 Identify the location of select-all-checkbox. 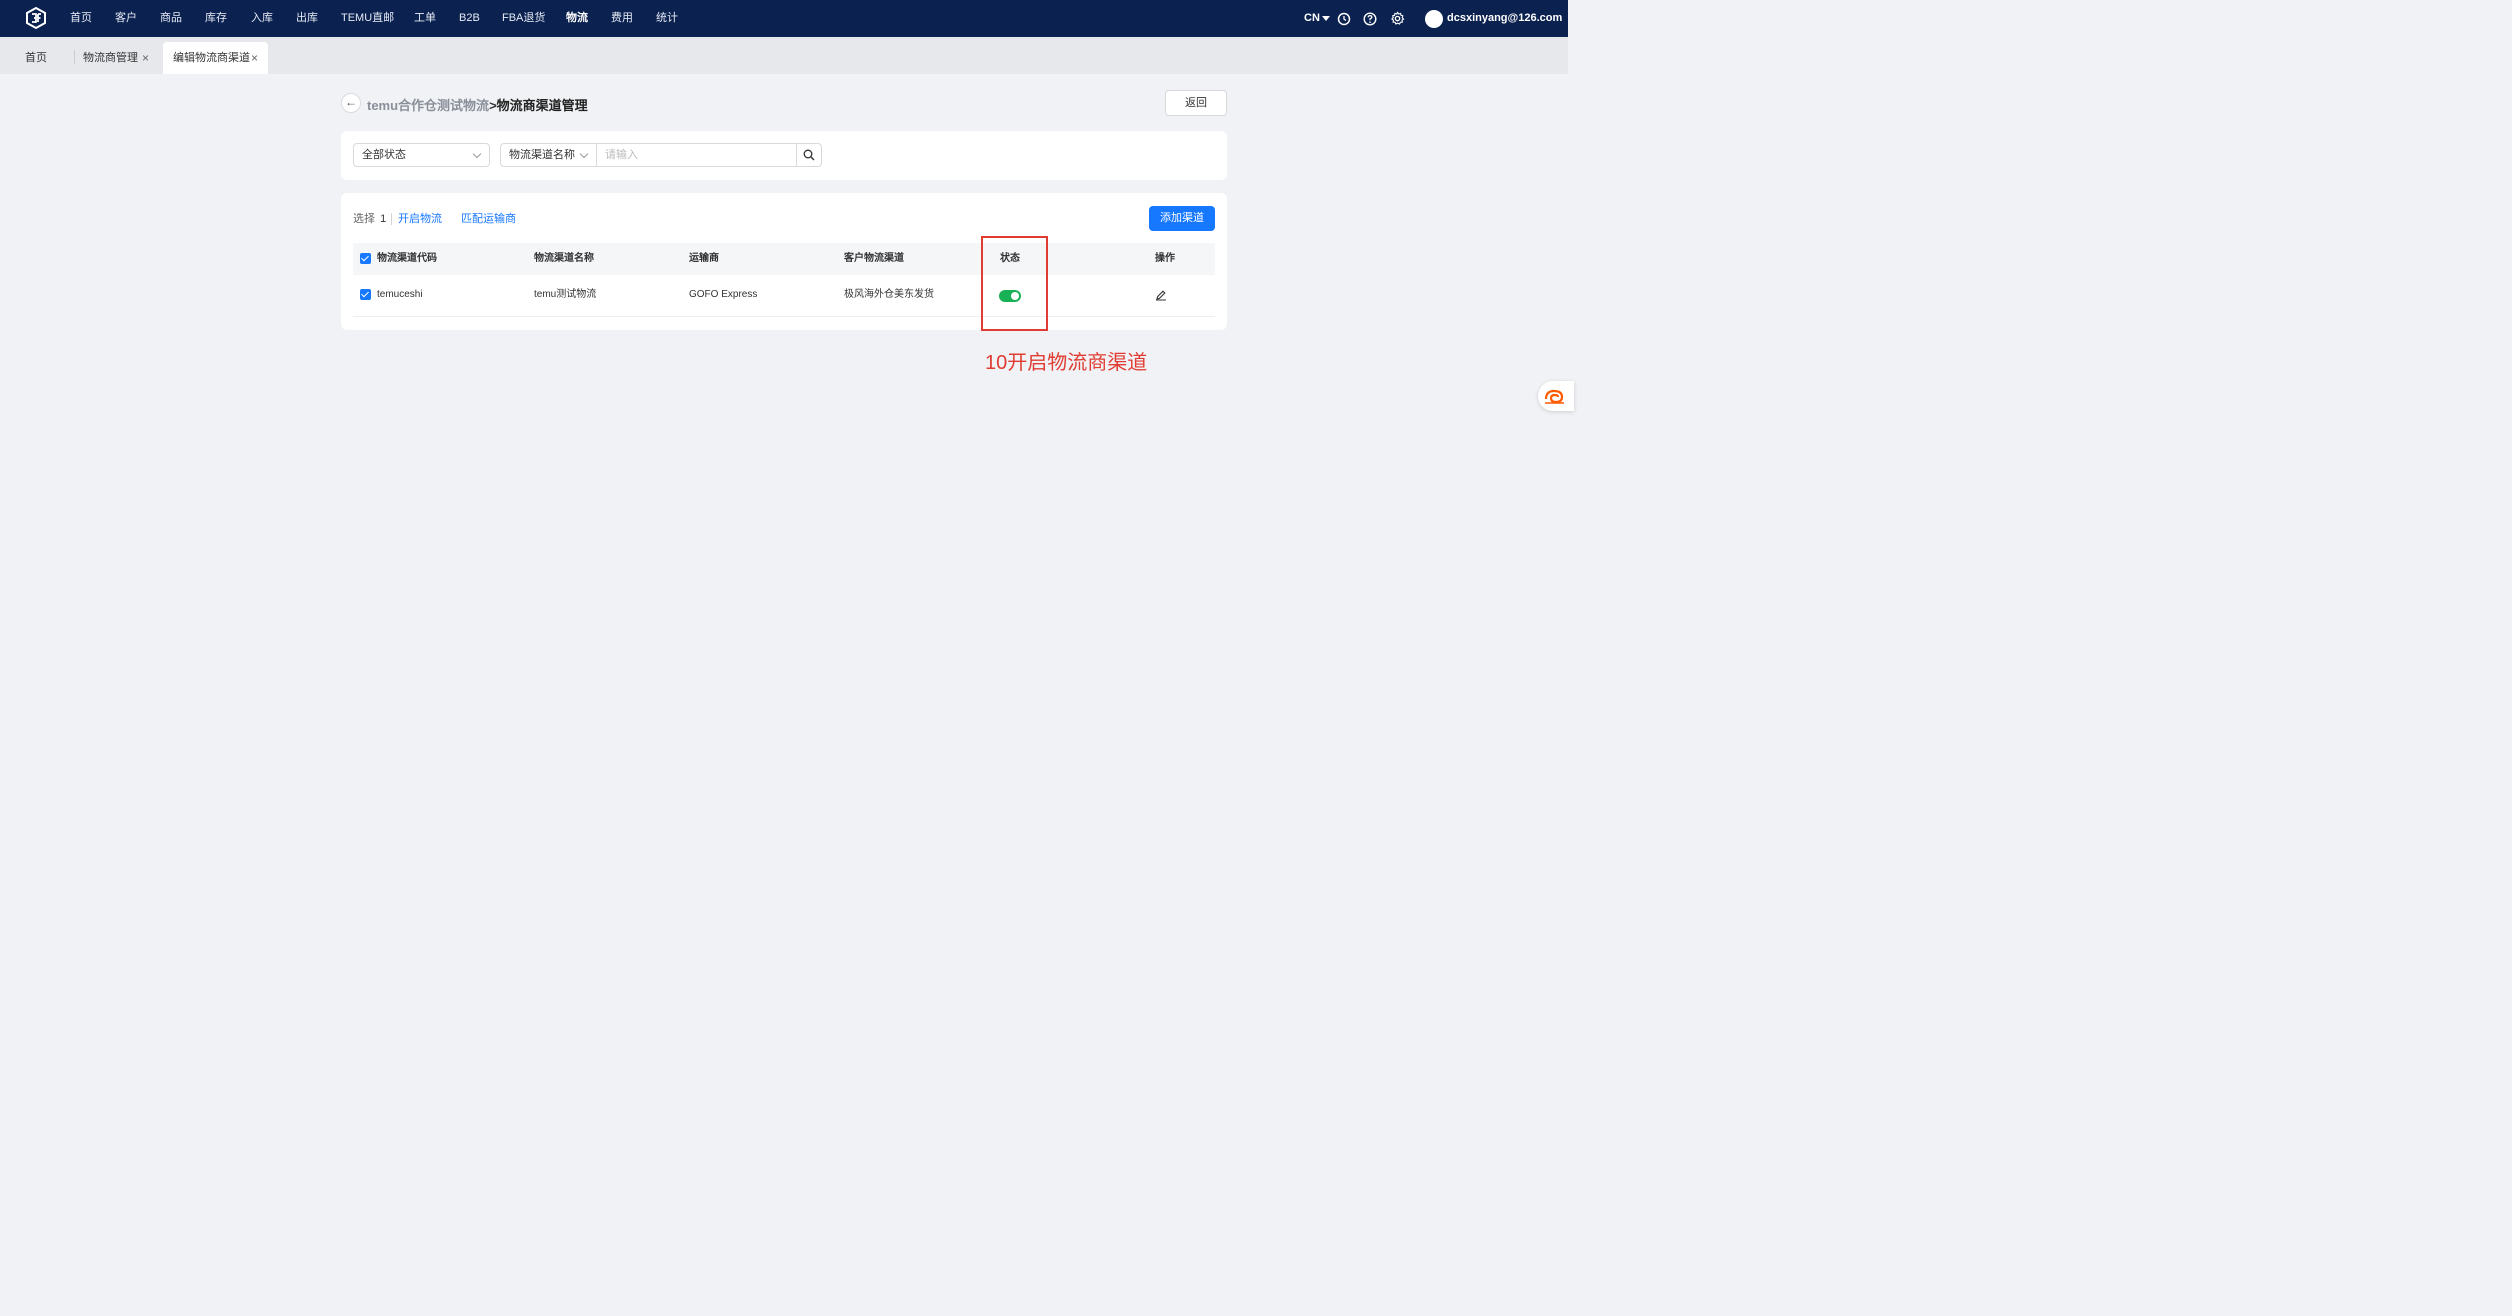
(365, 258).